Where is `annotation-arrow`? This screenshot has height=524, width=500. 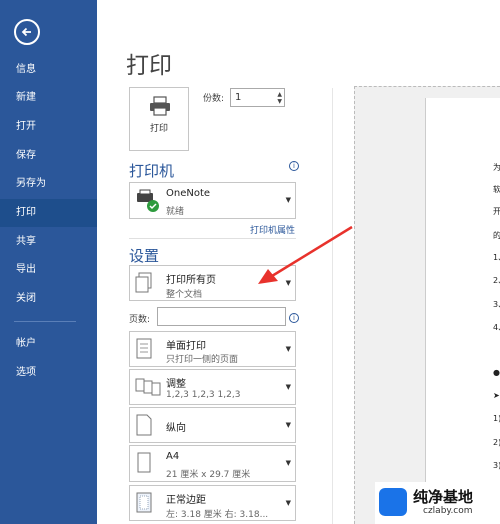 annotation-arrow is located at coordinates (305, 254).